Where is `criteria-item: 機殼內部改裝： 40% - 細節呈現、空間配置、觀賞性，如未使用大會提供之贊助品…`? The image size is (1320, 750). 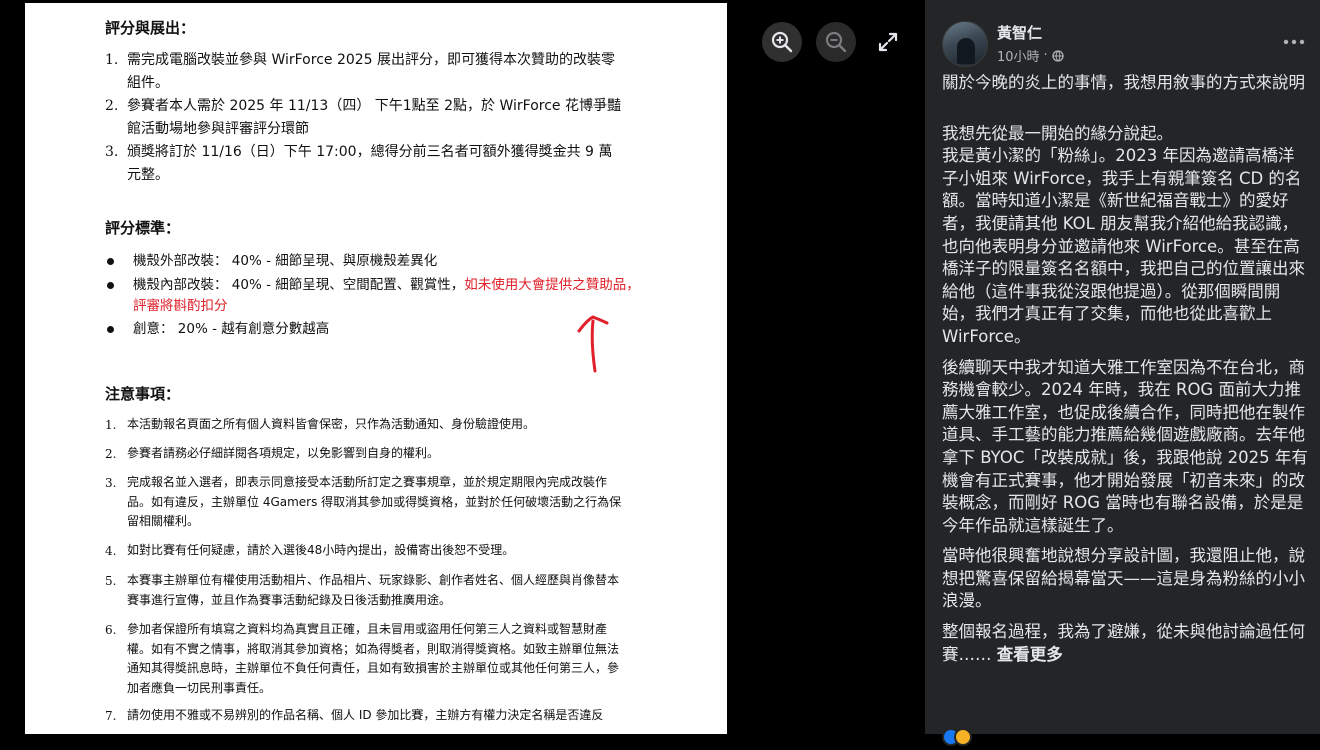
criteria-item: 機殼內部改裝： 40% - 細節呈現、空間配置、觀賞性，如未使用大會提供之贊助品… is located at coordinates (375, 296).